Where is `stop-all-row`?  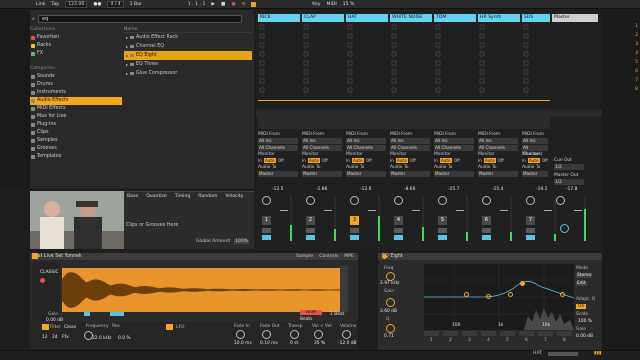 stop-all-row is located at coordinates (404, 103).